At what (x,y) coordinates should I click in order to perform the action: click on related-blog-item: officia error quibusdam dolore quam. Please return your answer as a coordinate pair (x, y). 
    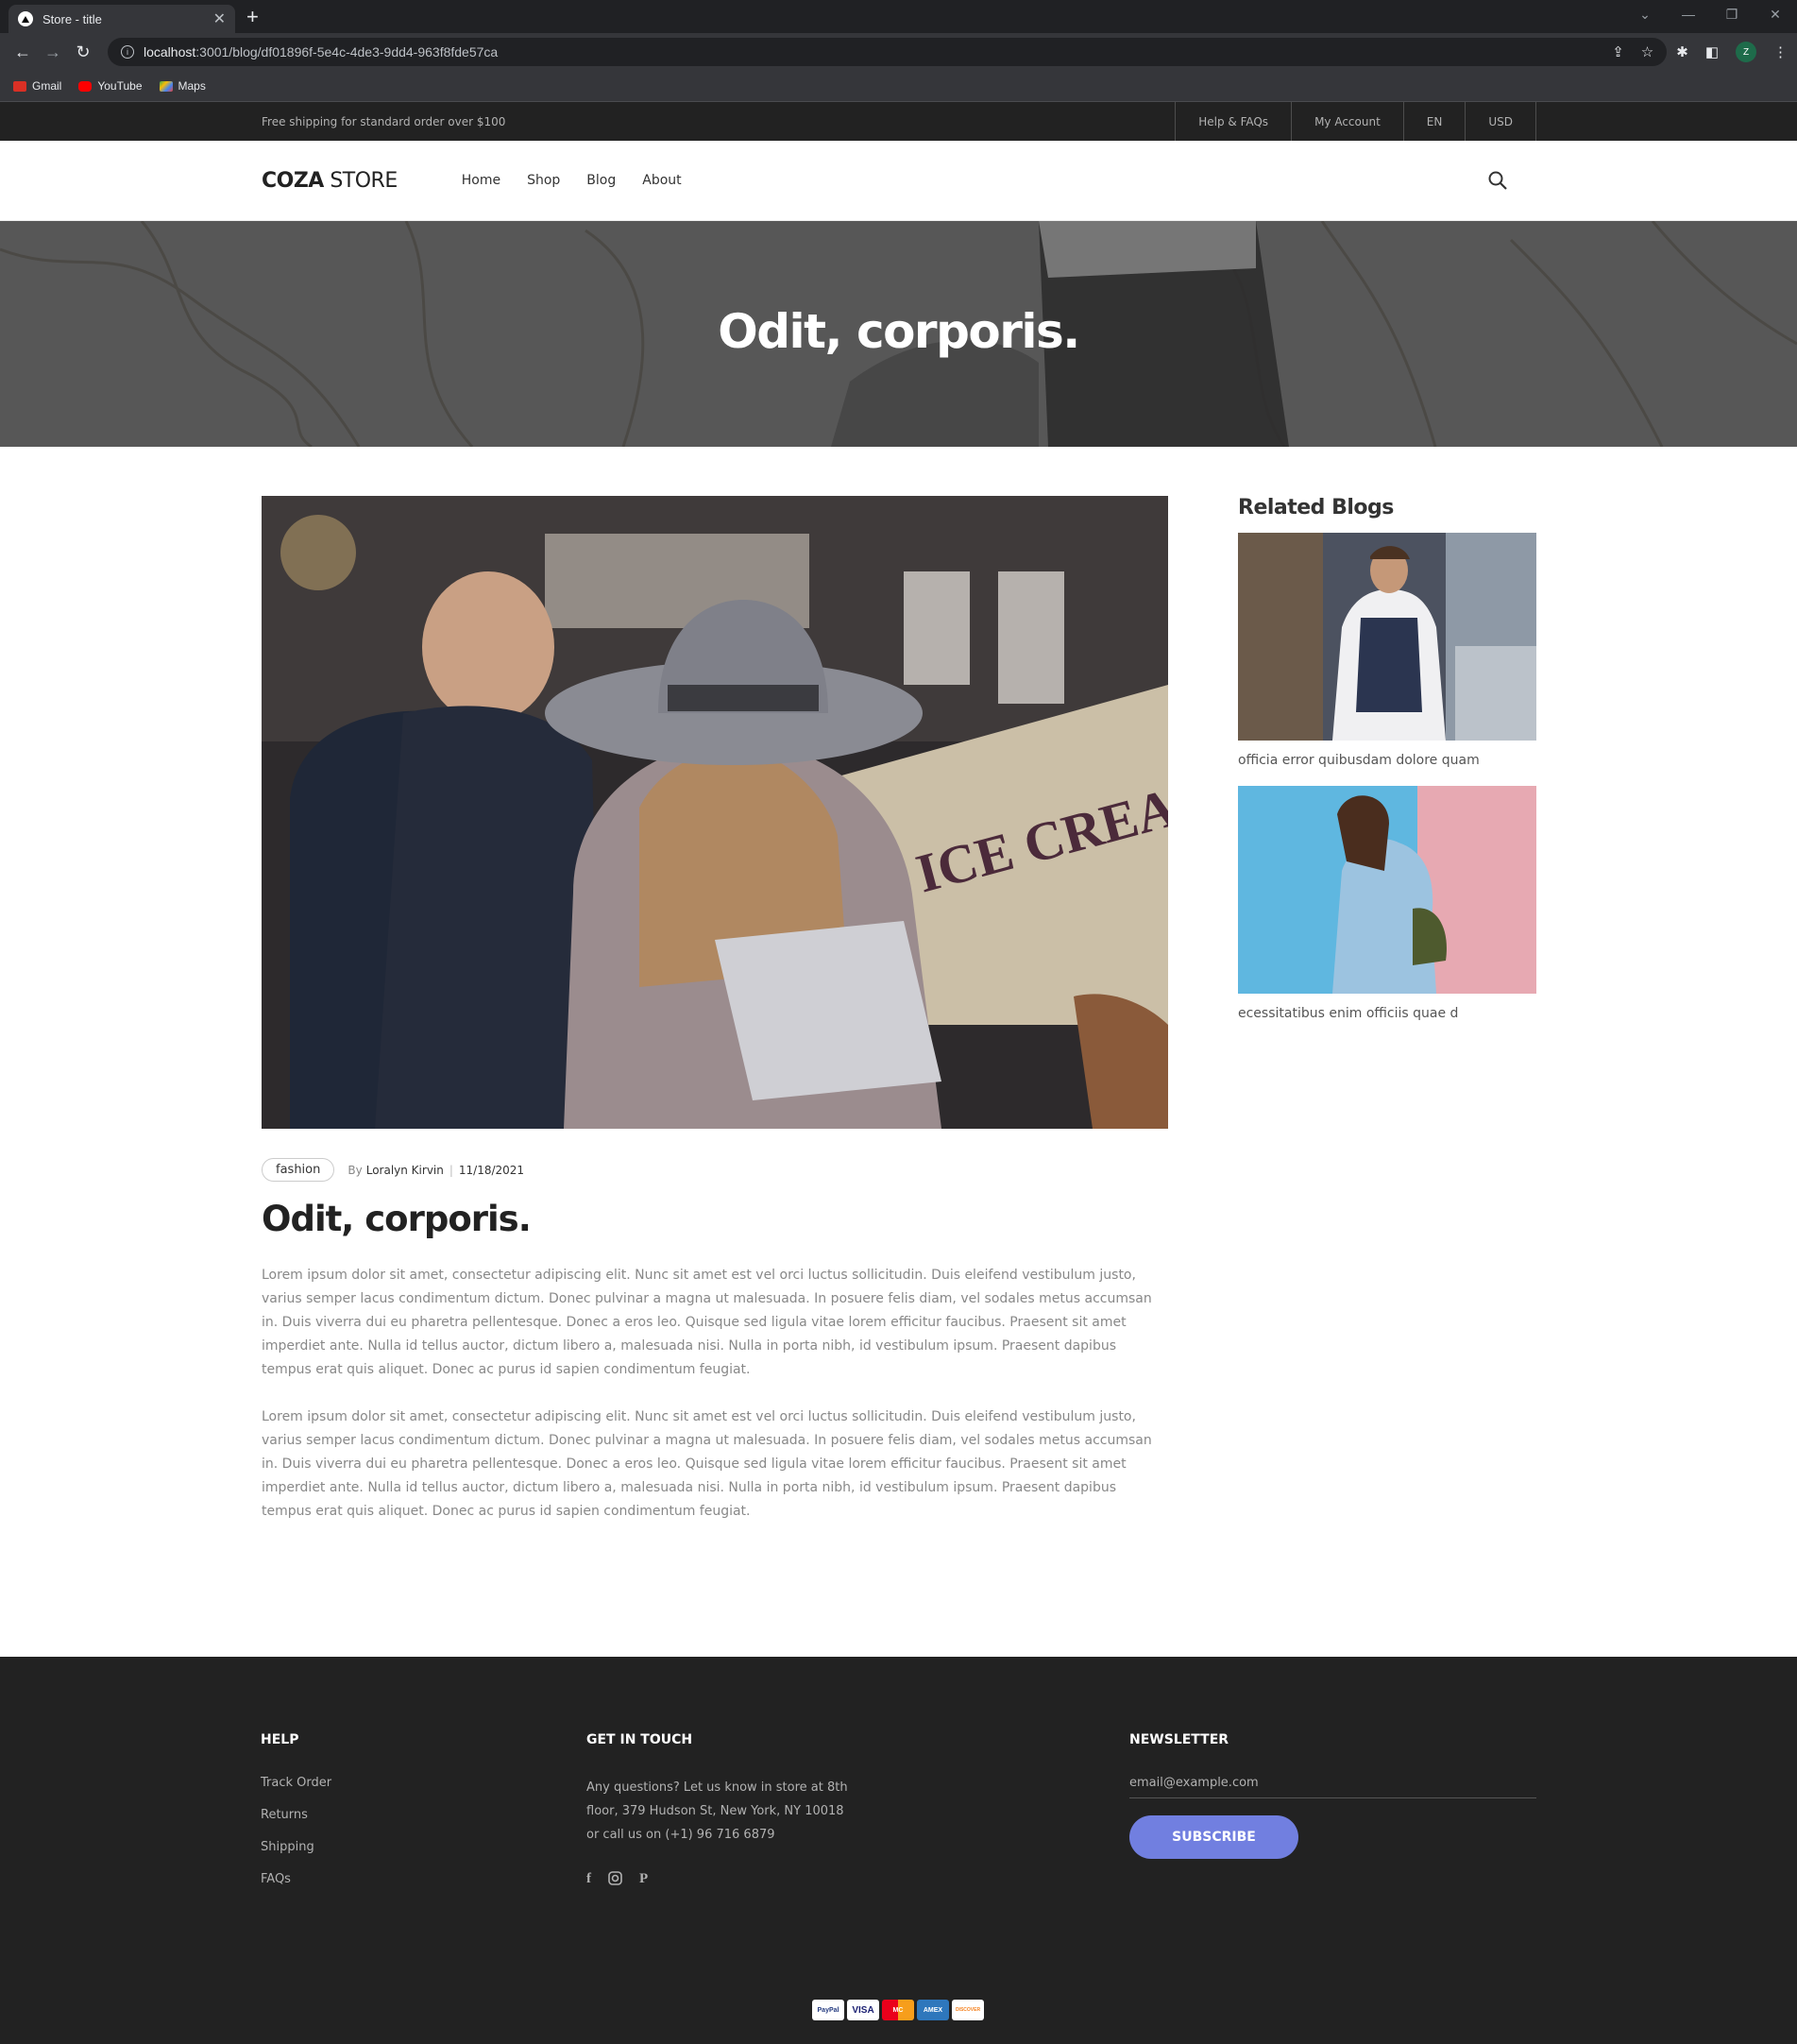
    Looking at the image, I should click on (1387, 650).